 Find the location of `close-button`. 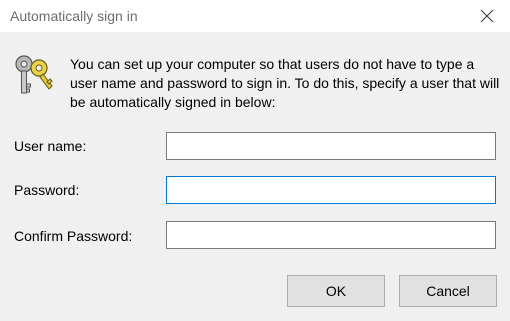

close-button is located at coordinates (487, 16).